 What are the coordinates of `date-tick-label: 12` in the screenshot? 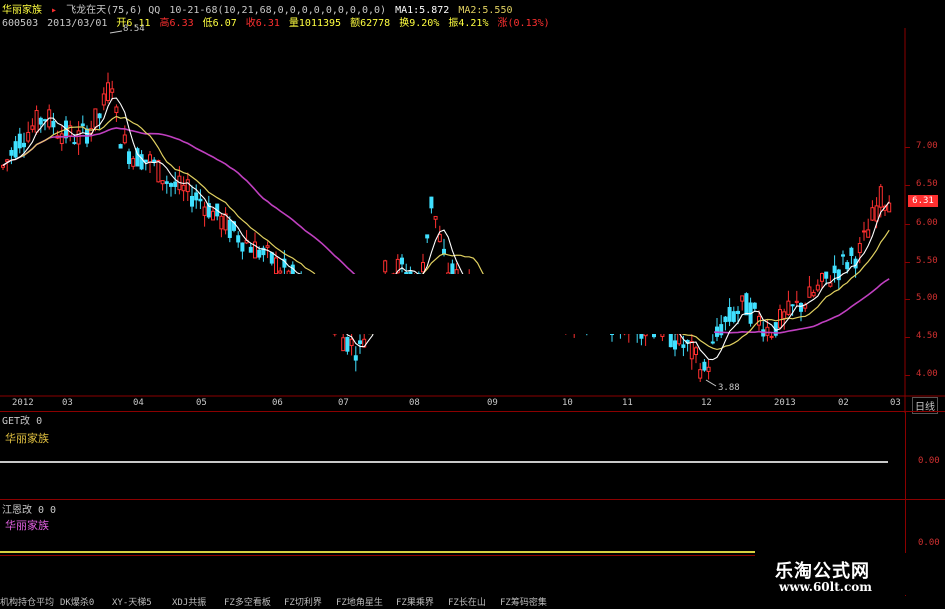 It's located at (706, 403).